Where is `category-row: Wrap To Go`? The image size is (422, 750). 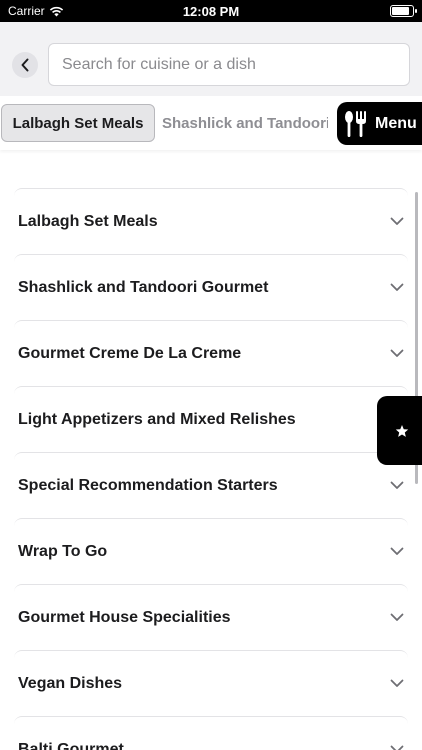
category-row: Wrap To Go is located at coordinates (211, 551).